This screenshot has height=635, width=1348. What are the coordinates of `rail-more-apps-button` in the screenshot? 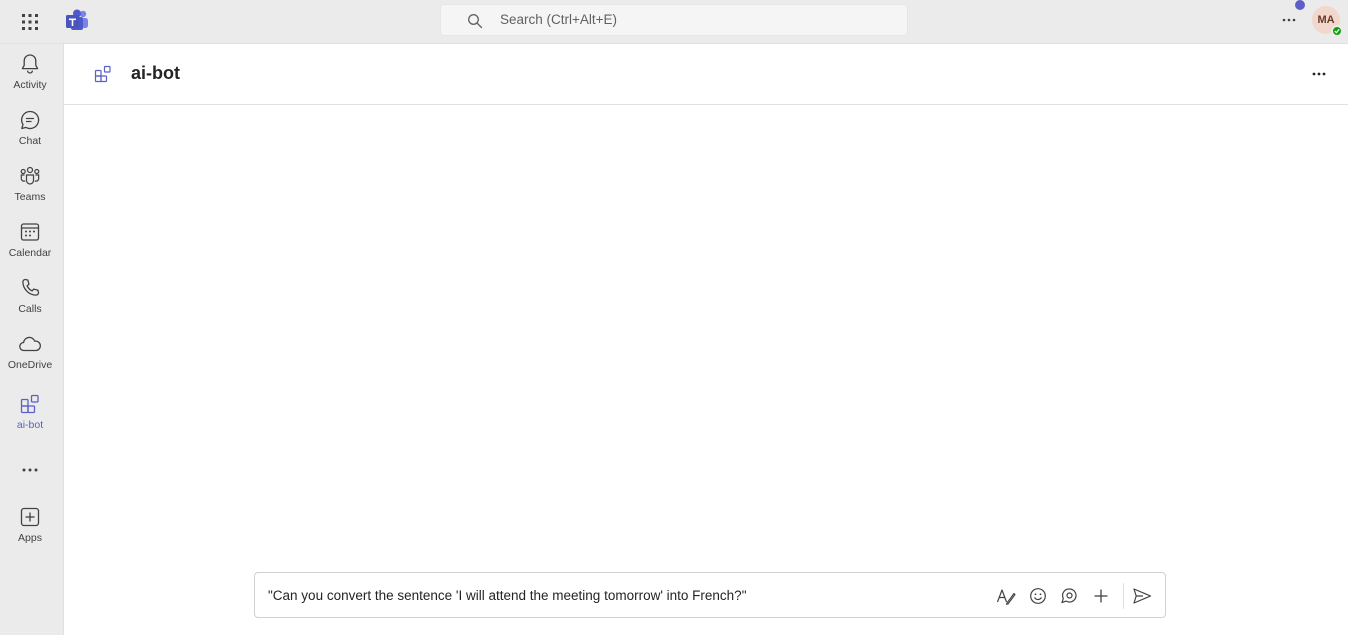 It's located at (30, 470).